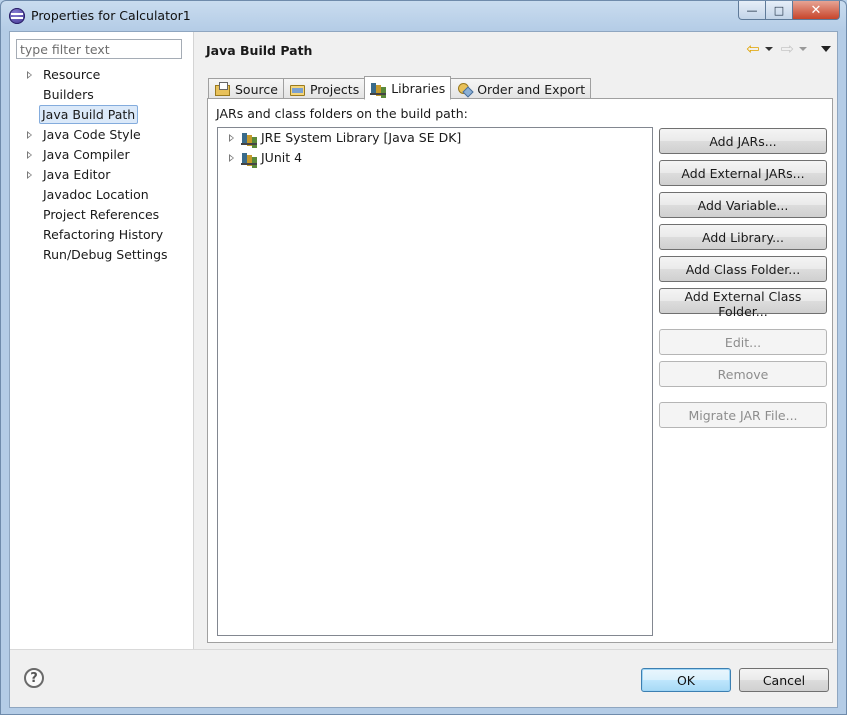 The height and width of the screenshot is (715, 847). I want to click on window-controls: — □ ✕, so click(789, 10).